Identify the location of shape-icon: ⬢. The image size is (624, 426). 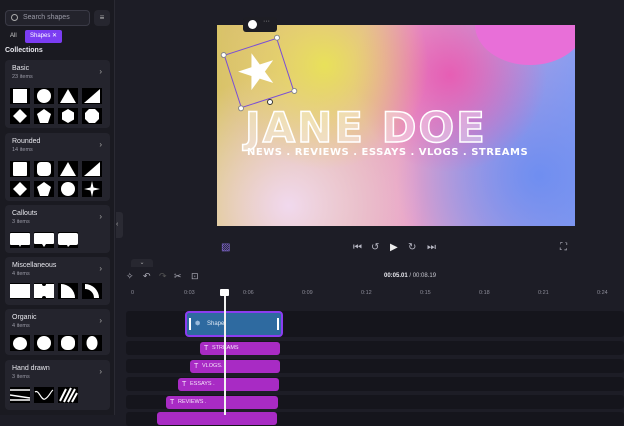
(198, 324).